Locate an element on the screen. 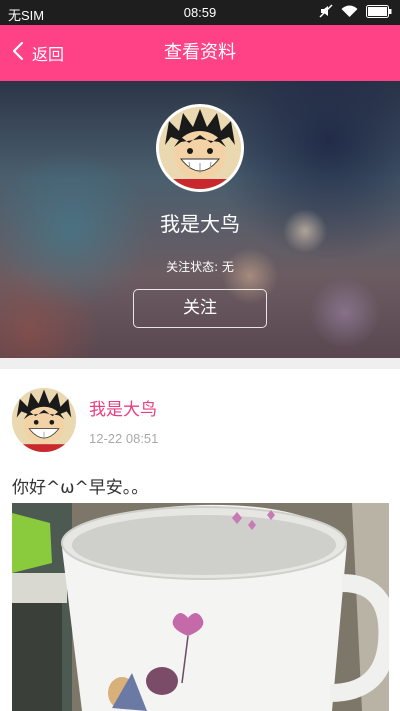 This screenshot has width=400, height=711. system-icons is located at coordinates (355, 12).